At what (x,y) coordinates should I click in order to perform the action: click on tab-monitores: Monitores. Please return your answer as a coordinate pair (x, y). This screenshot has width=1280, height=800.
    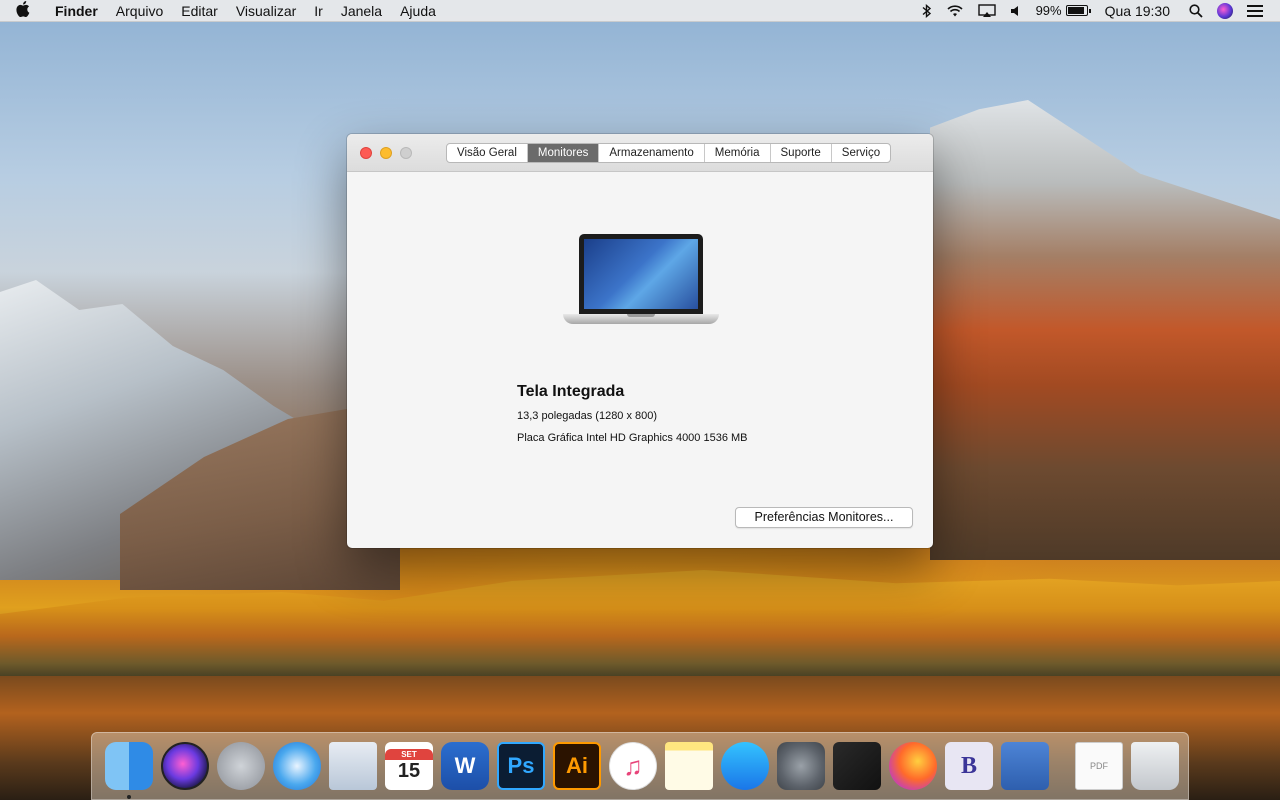
    Looking at the image, I should click on (563, 153).